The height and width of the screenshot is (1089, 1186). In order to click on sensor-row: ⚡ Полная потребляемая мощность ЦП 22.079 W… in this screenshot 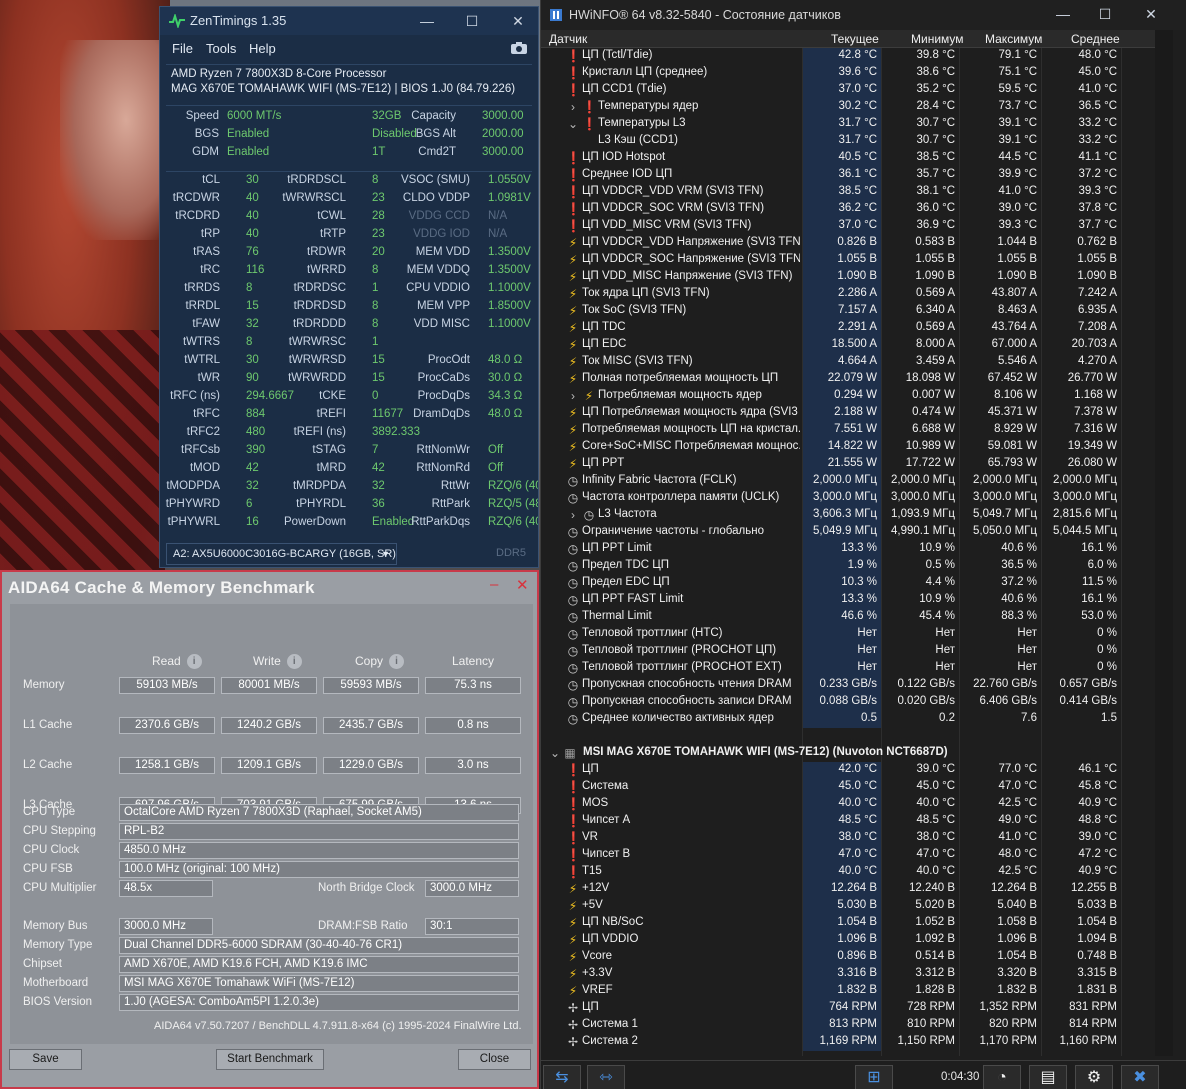, I will do `click(848, 379)`.